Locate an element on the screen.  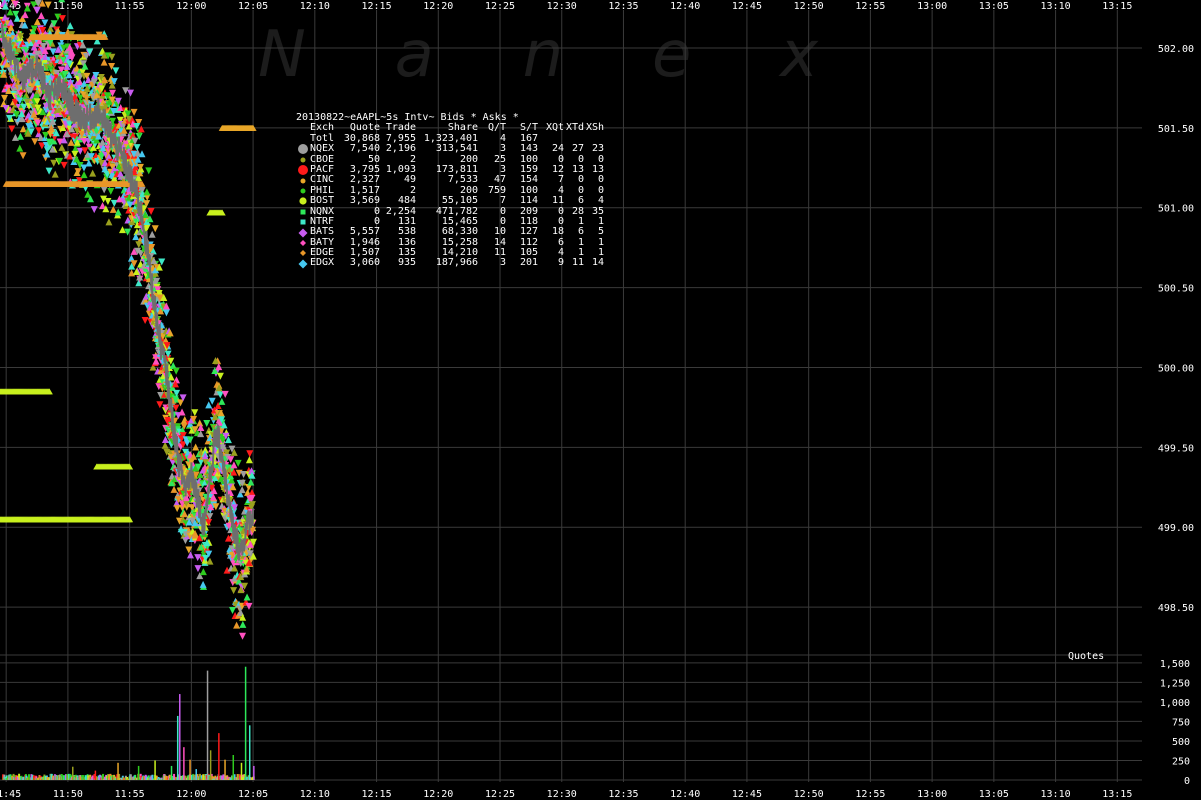
exchange-marker-cinc is located at coordinates (303, 181).